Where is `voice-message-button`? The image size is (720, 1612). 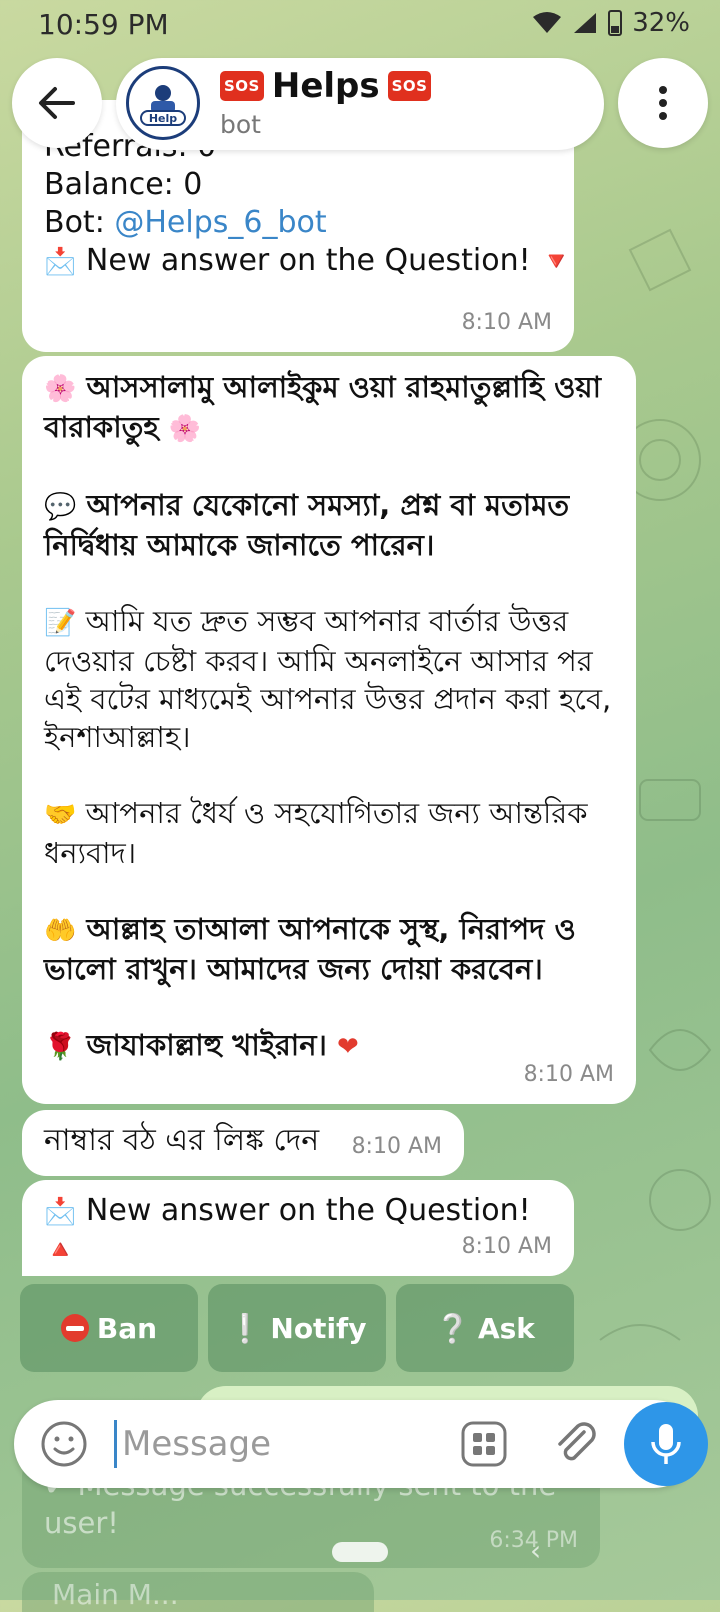
voice-message-button is located at coordinates (666, 1444).